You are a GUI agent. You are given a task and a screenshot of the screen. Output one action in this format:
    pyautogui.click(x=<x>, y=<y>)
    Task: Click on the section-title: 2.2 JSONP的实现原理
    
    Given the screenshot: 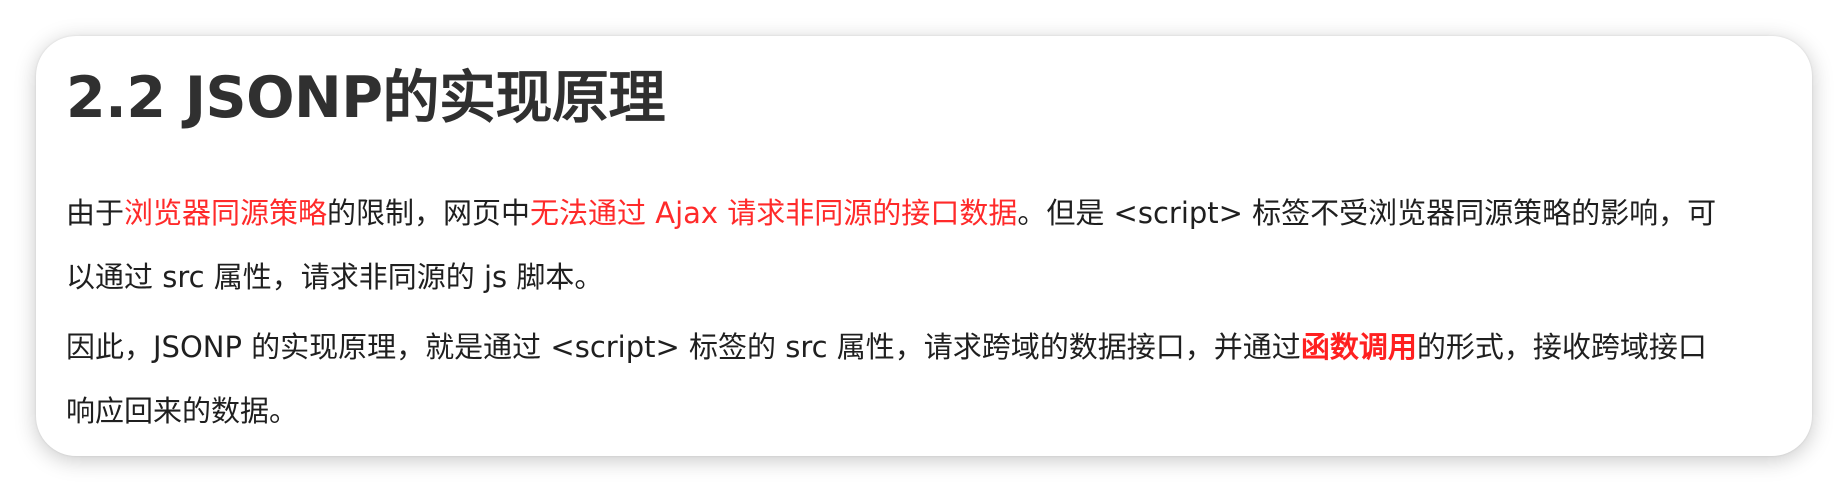 What is the action you would take?
    pyautogui.click(x=366, y=98)
    